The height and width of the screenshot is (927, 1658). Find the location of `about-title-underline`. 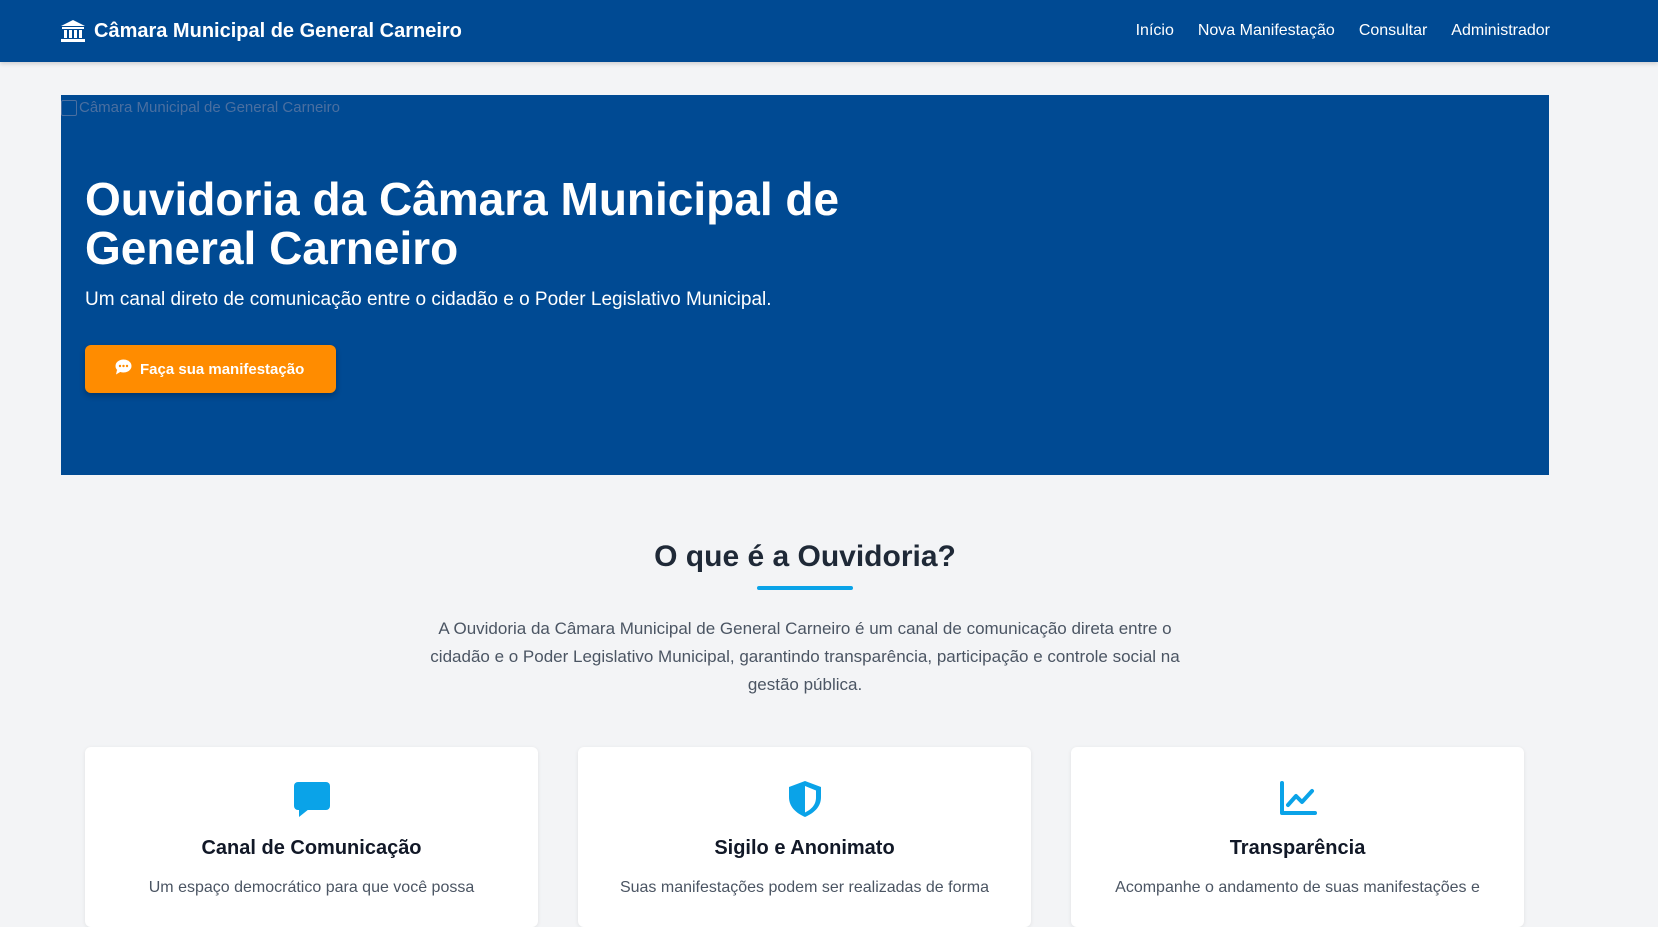

about-title-underline is located at coordinates (805, 588).